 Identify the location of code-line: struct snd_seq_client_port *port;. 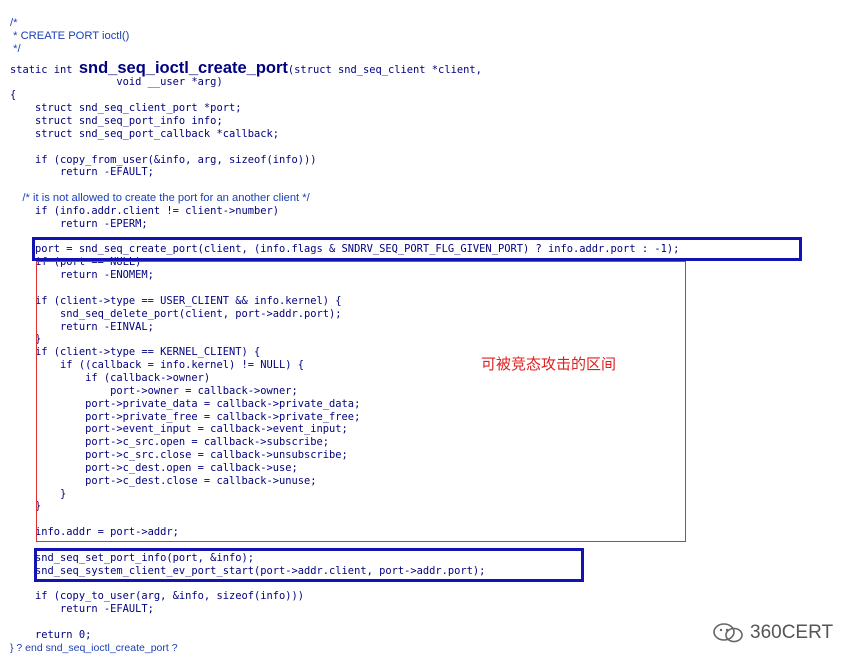
(126, 108).